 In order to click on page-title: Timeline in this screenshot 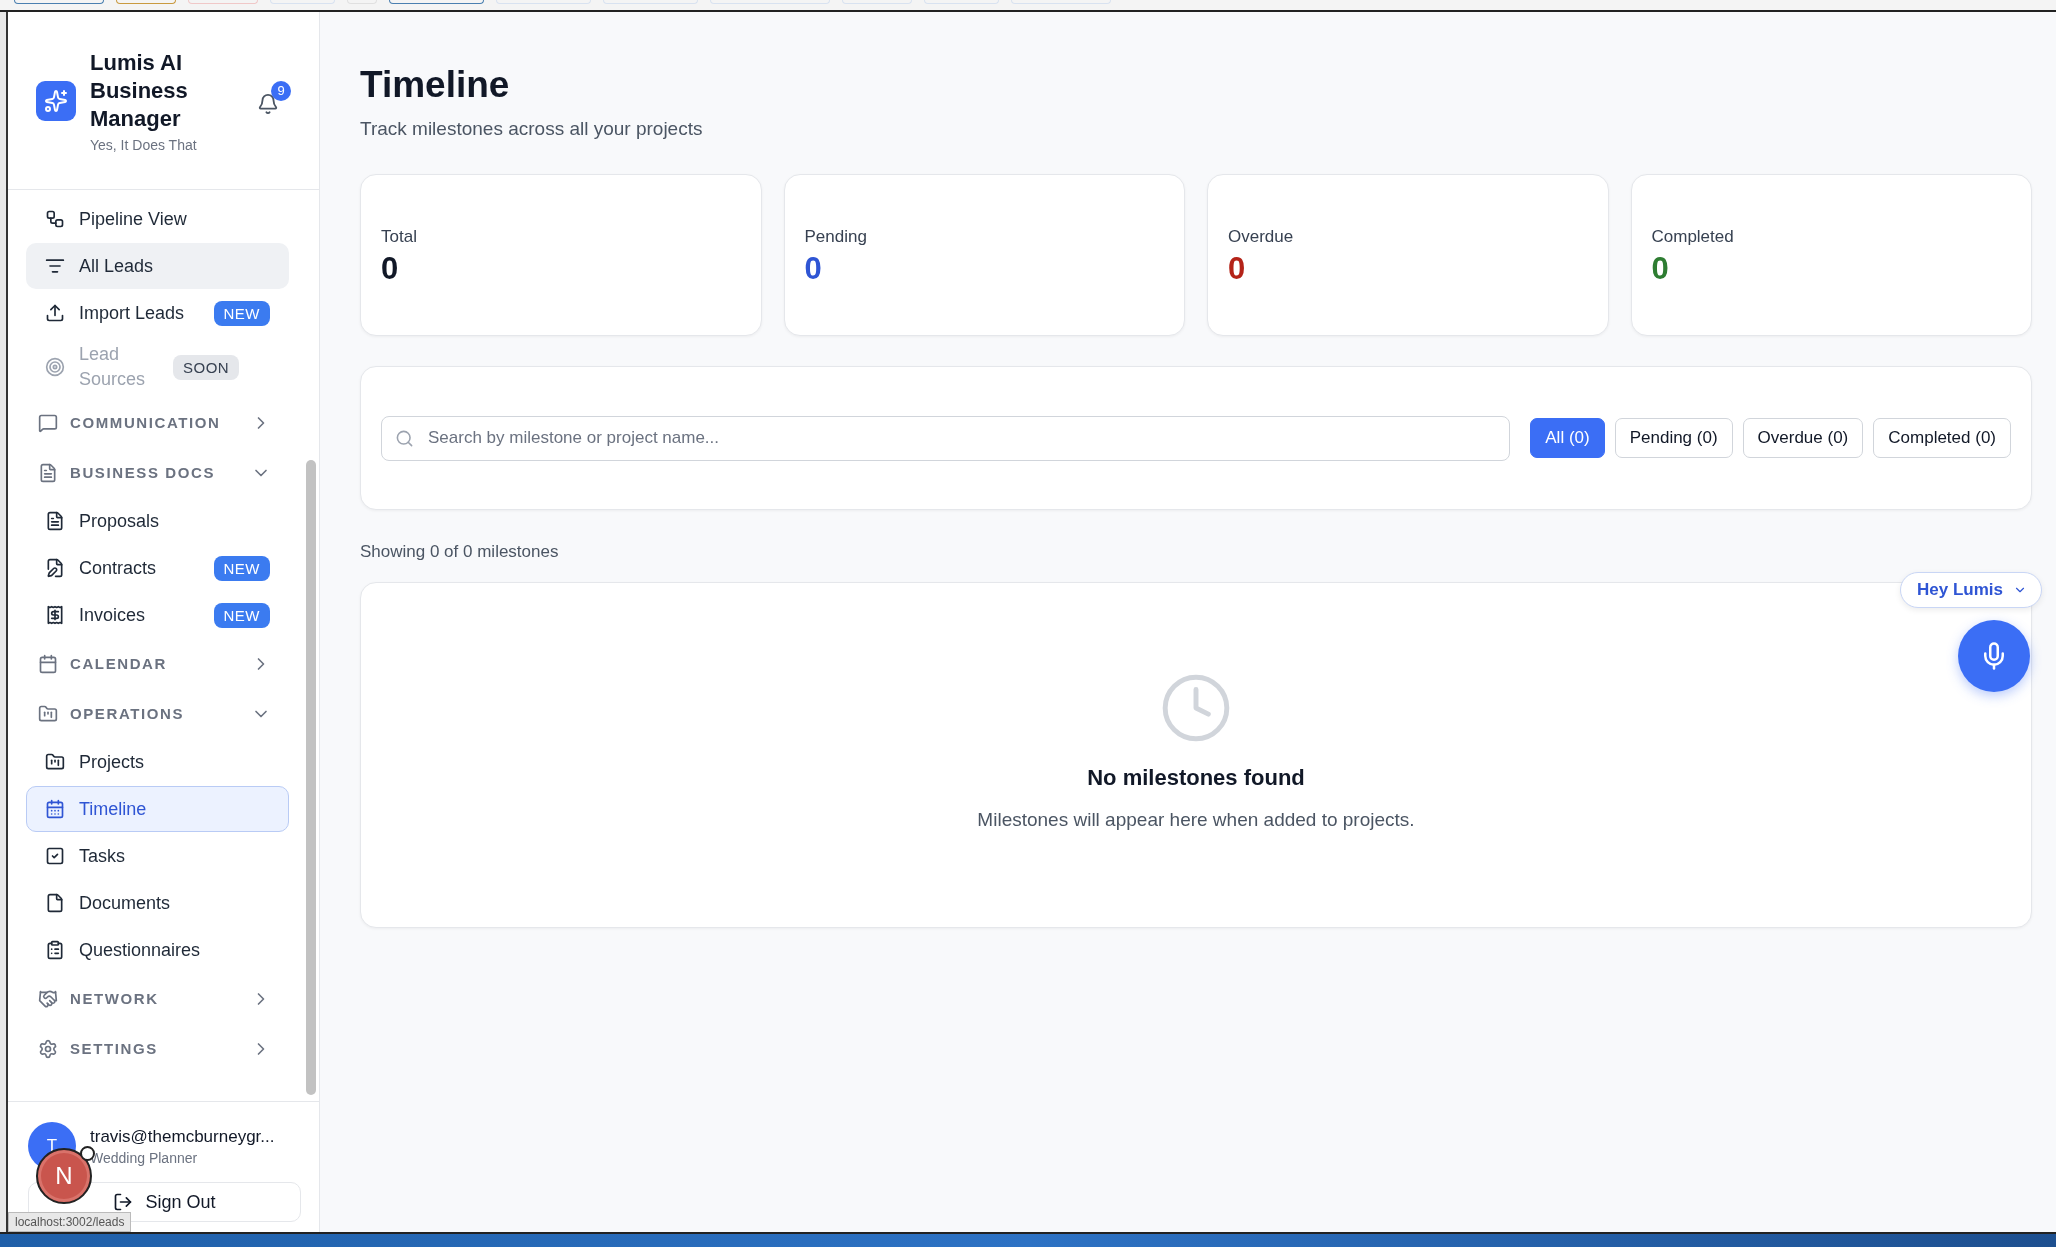, I will do `click(435, 85)`.